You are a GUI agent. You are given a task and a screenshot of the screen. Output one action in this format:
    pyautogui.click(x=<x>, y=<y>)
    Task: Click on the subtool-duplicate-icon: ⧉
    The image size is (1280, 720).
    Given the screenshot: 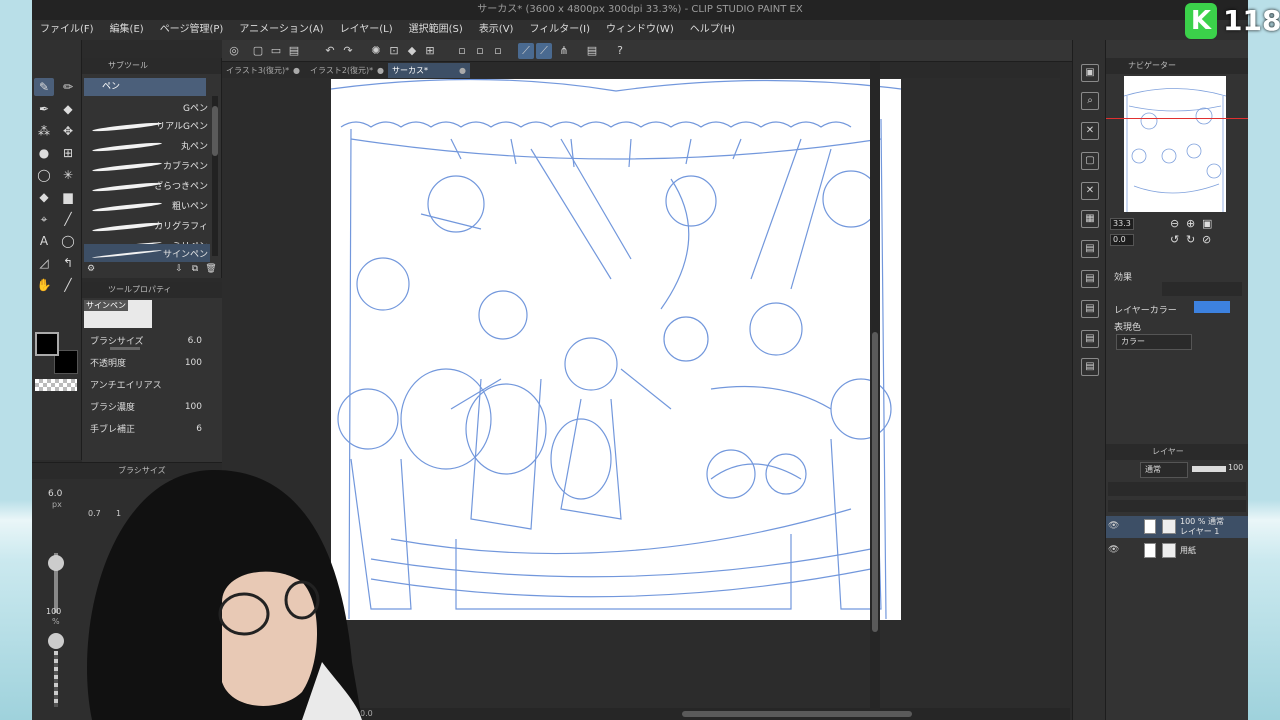 What is the action you would take?
    pyautogui.click(x=195, y=269)
    